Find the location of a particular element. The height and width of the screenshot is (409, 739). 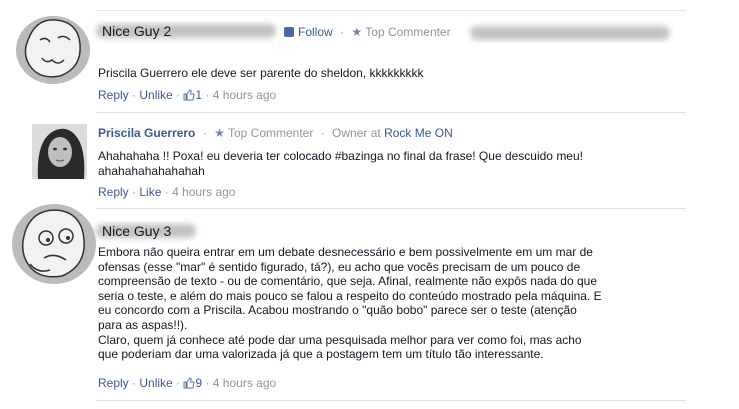

like-link: Like is located at coordinates (150, 192).